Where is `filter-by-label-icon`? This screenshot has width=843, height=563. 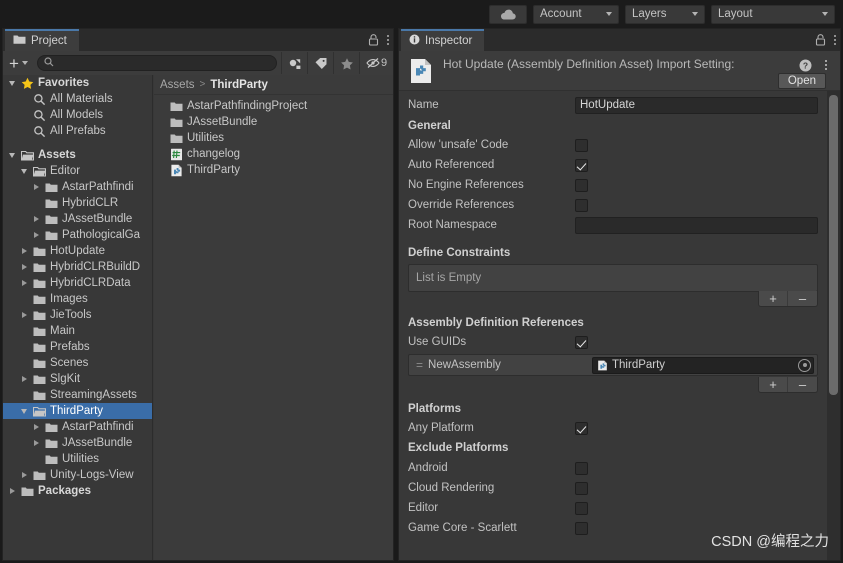 filter-by-label-icon is located at coordinates (320, 63).